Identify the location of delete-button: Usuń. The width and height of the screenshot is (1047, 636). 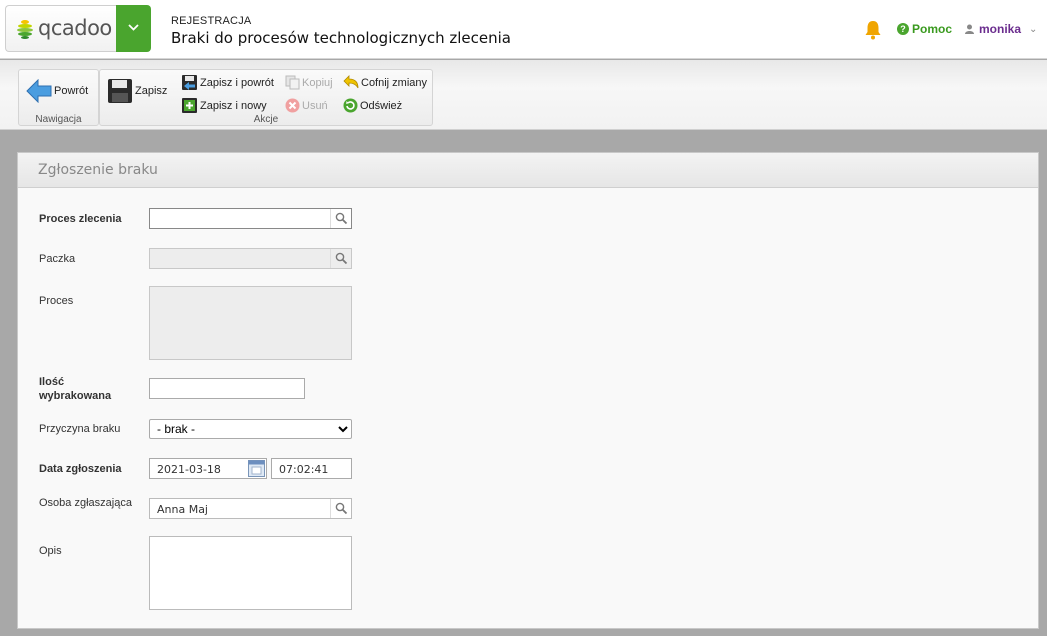
(306, 105).